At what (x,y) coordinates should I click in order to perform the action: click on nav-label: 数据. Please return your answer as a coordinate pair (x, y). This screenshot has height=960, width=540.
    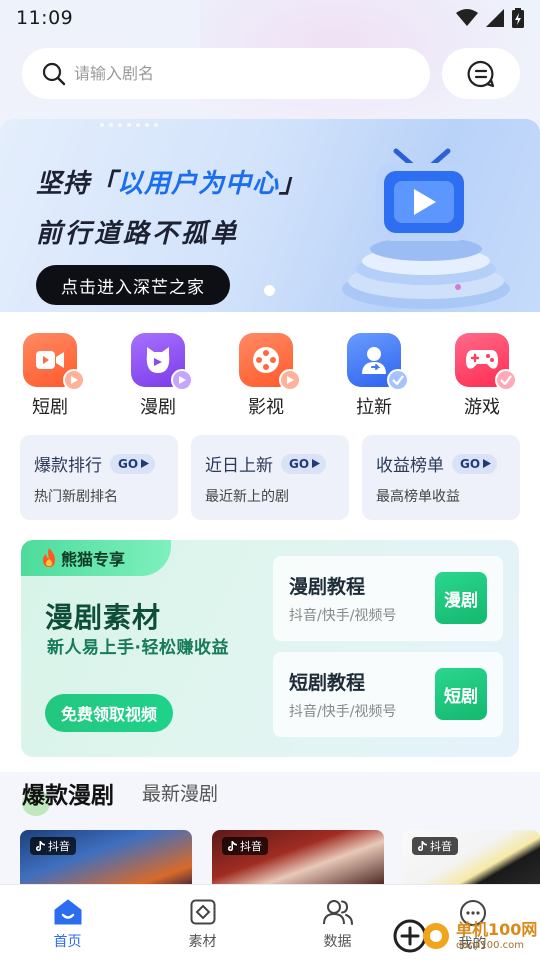
    Looking at the image, I should click on (337, 942).